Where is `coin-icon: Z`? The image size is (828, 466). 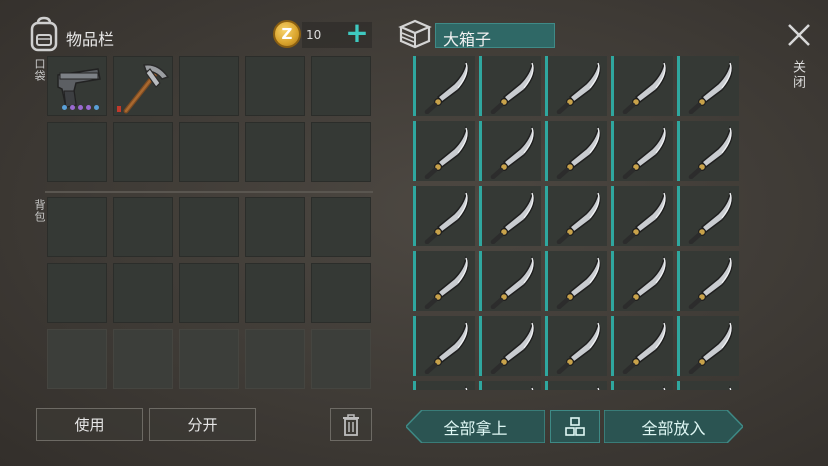 coin-icon: Z is located at coordinates (287, 34).